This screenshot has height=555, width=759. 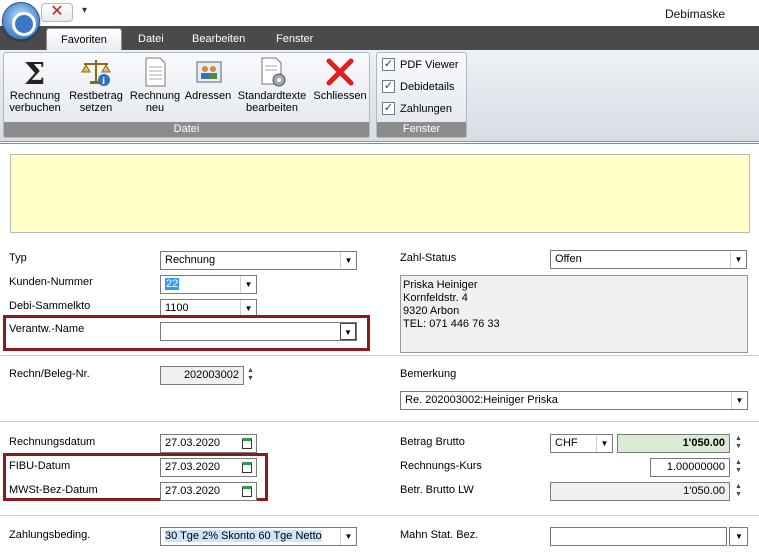 I want to click on verantw-name-select: ▼, so click(x=258, y=331).